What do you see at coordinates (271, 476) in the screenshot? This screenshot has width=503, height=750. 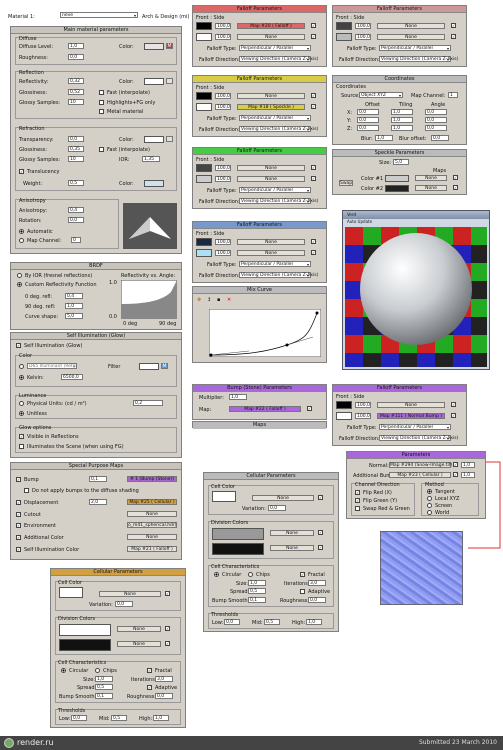 I see `cellular-1-header: Cellular Parameters` at bounding box center [271, 476].